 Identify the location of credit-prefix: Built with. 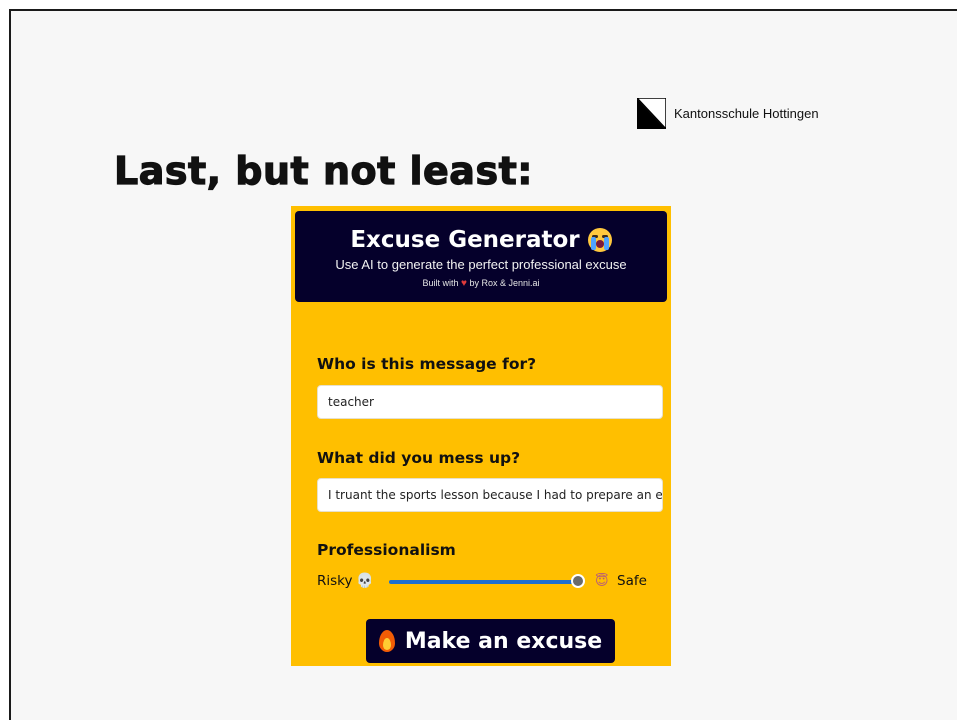
(440, 283).